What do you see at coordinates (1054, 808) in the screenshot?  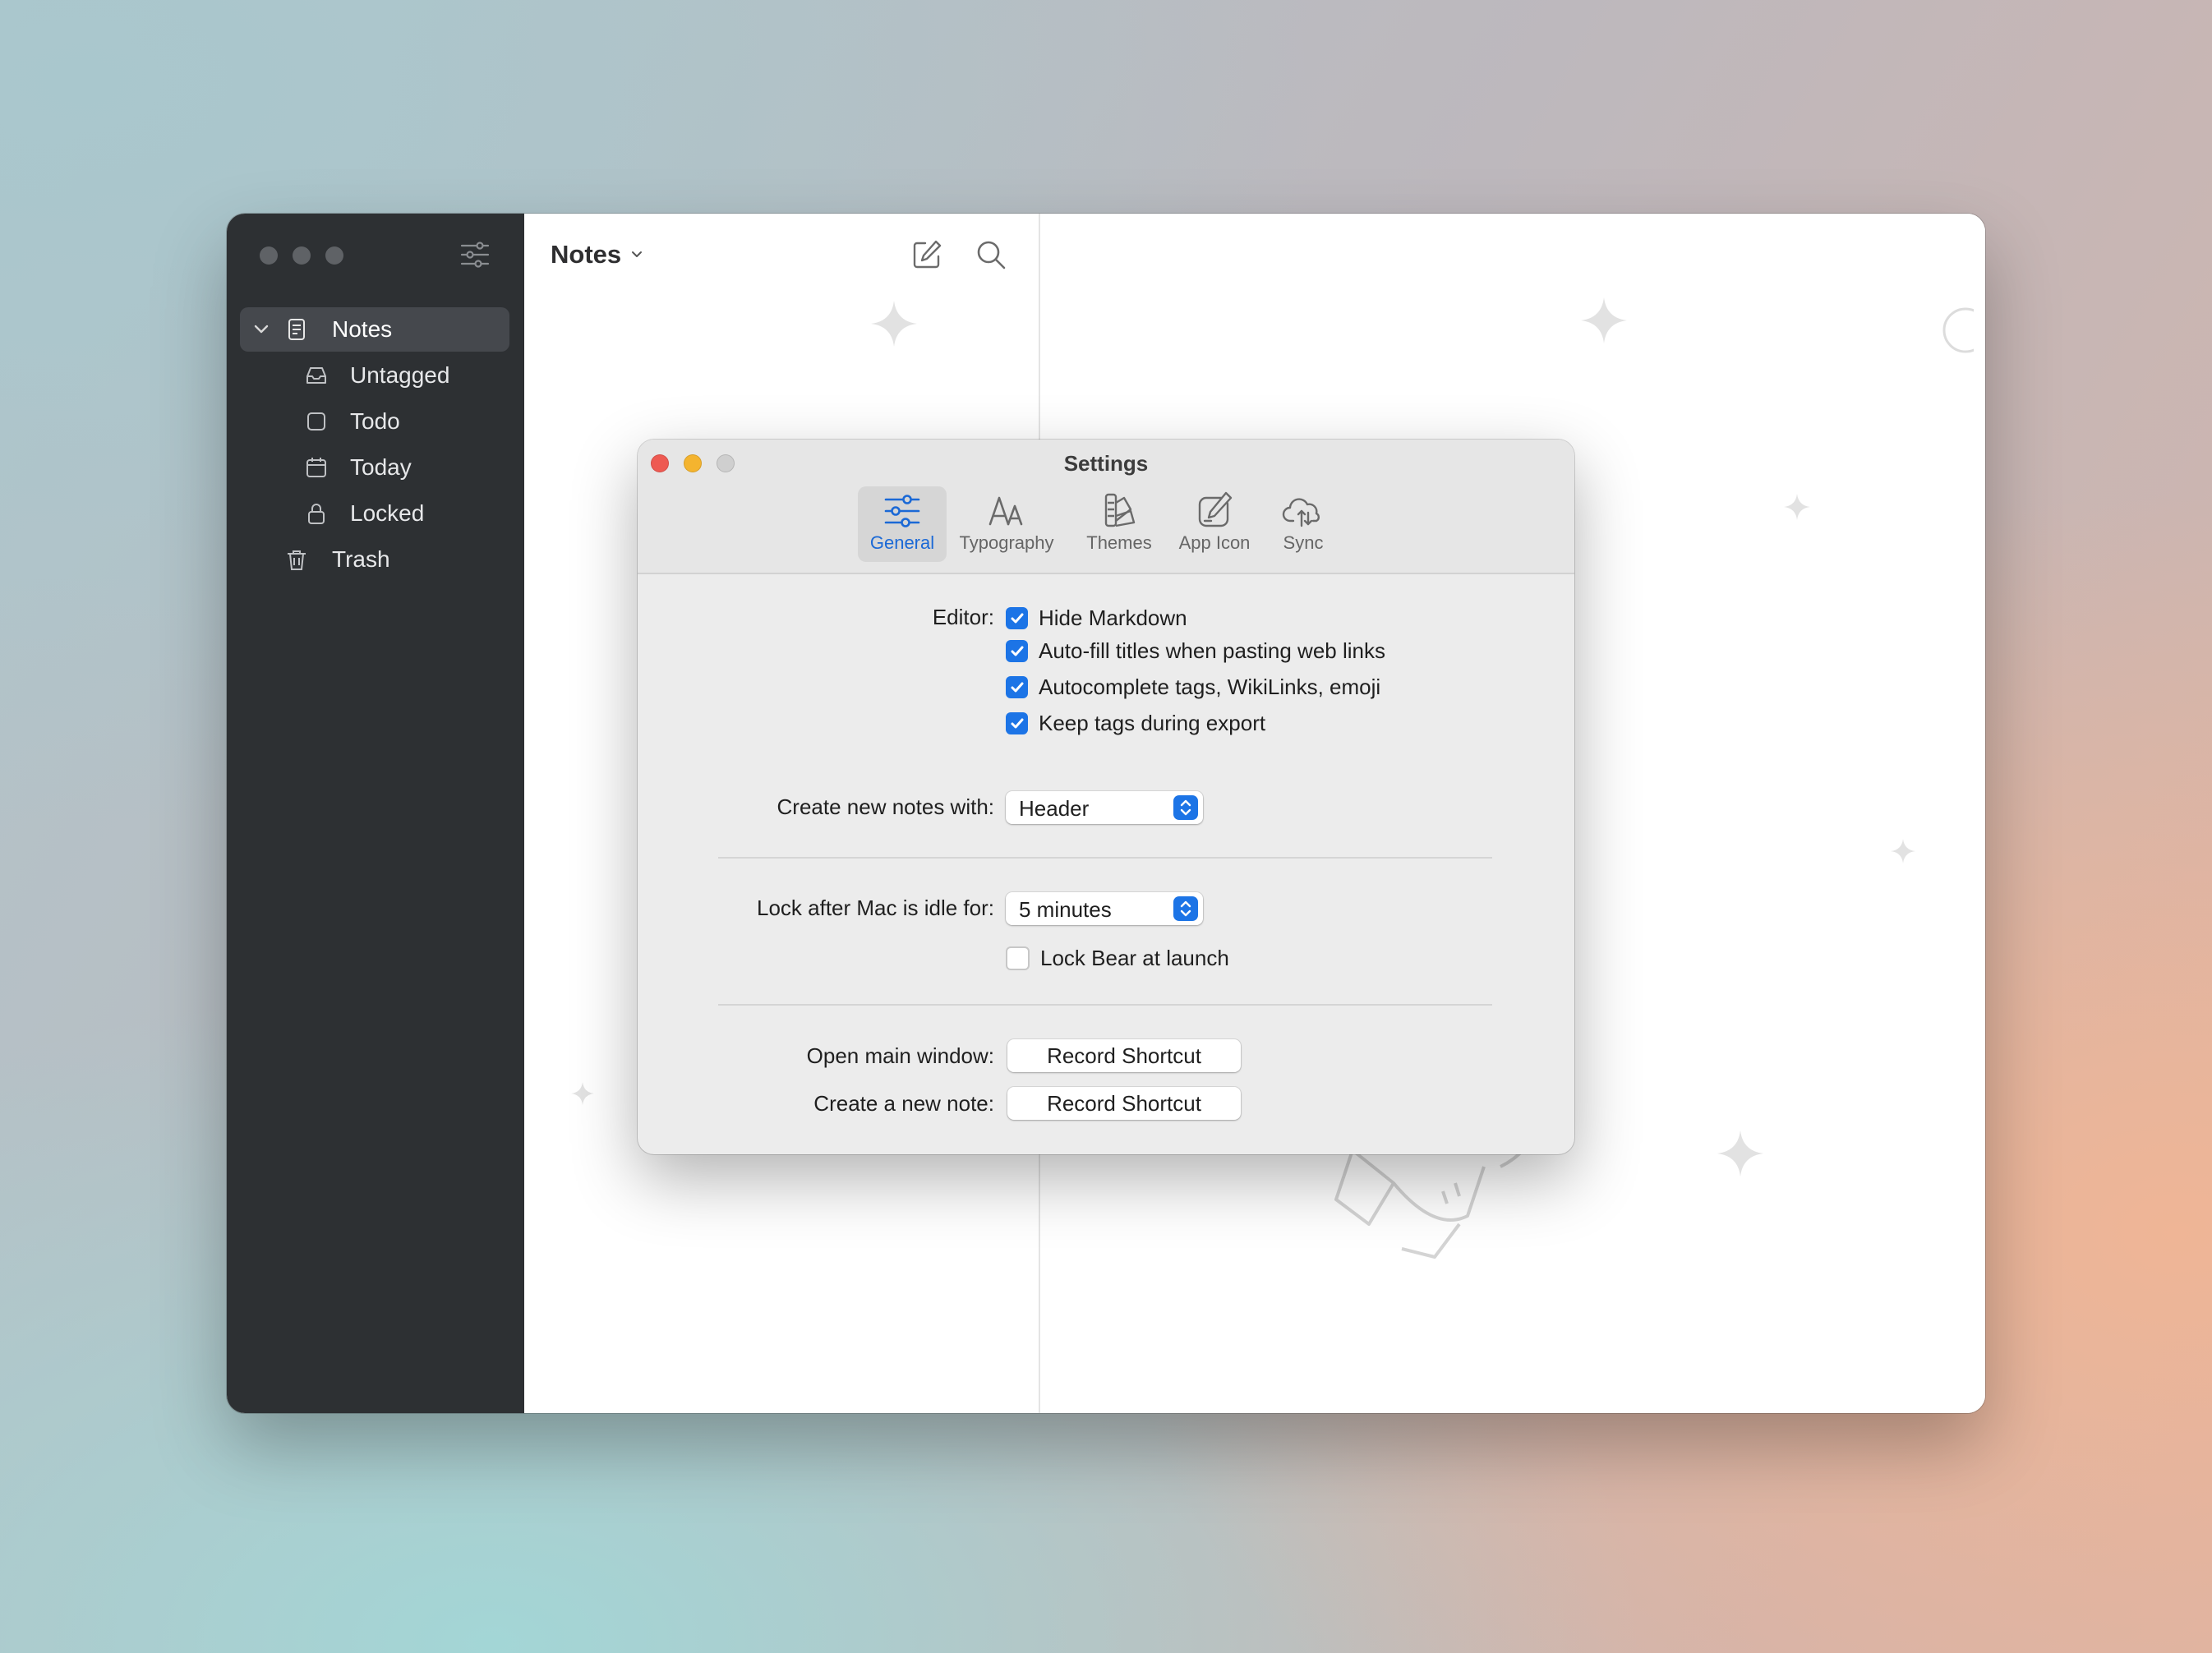 I see `select-value: Header` at bounding box center [1054, 808].